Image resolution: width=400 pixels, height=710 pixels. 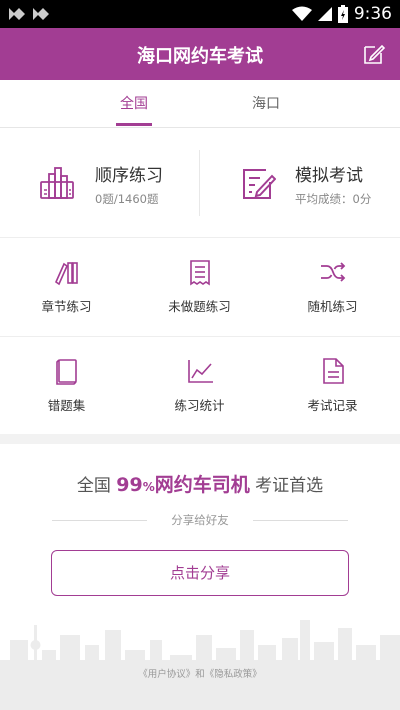 I want to click on sequential-practice-card: 顺序练习 0题/1460题, so click(x=100, y=183).